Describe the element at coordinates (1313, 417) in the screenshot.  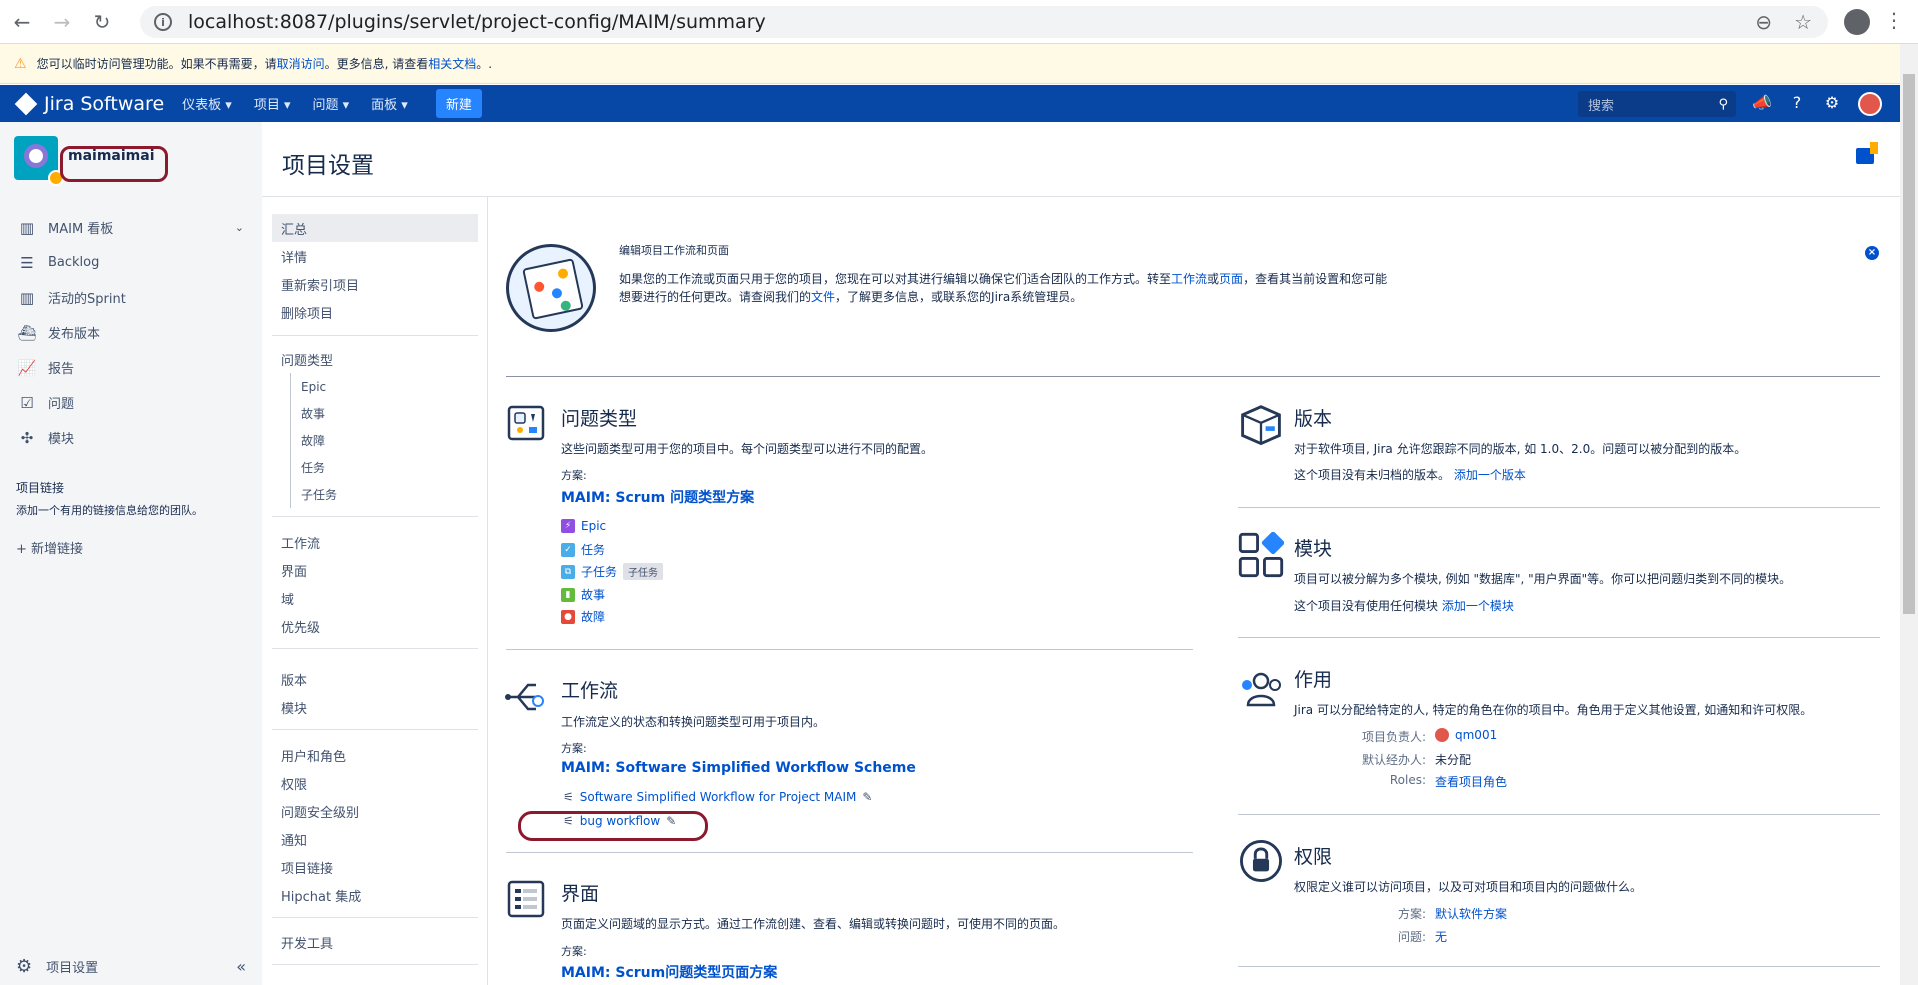
I see `versions-title: 版本` at that location.